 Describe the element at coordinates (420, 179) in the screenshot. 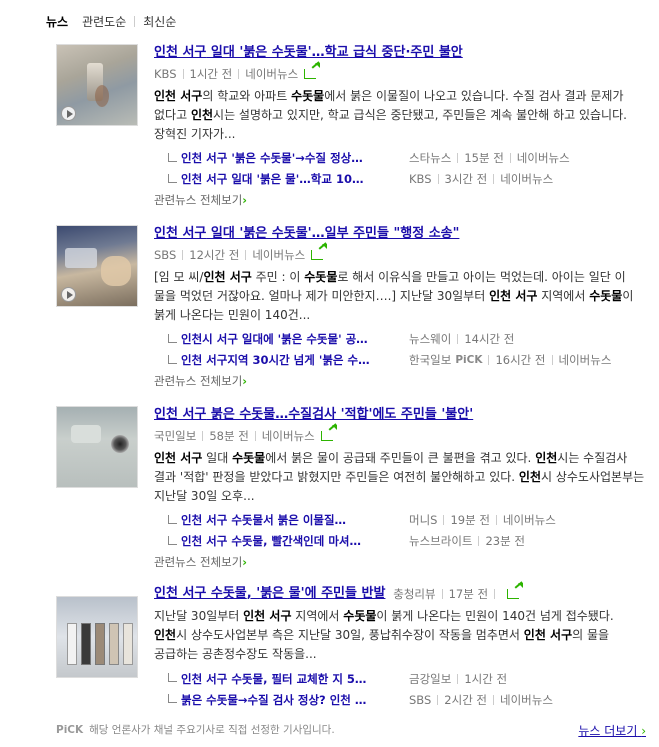

I see `related-source: KBS` at that location.